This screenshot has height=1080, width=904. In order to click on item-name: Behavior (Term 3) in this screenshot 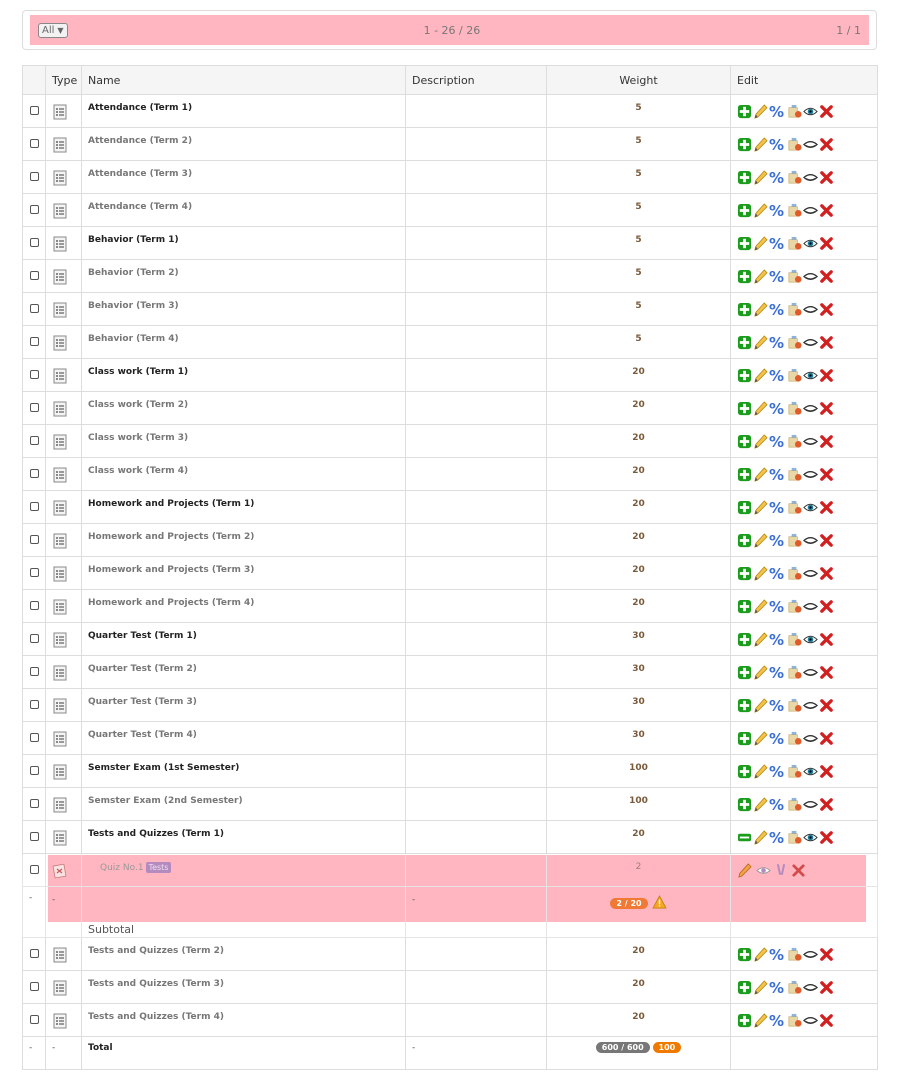, I will do `click(243, 309)`.